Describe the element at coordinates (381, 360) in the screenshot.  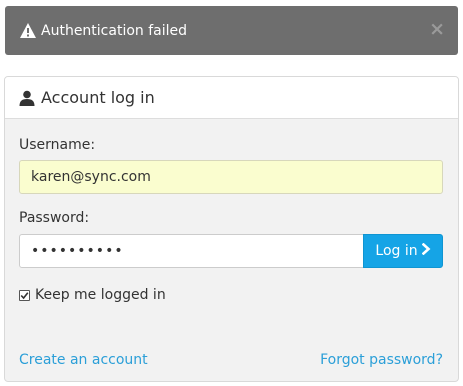
I see `forgot-password-link: Forgot password?` at that location.